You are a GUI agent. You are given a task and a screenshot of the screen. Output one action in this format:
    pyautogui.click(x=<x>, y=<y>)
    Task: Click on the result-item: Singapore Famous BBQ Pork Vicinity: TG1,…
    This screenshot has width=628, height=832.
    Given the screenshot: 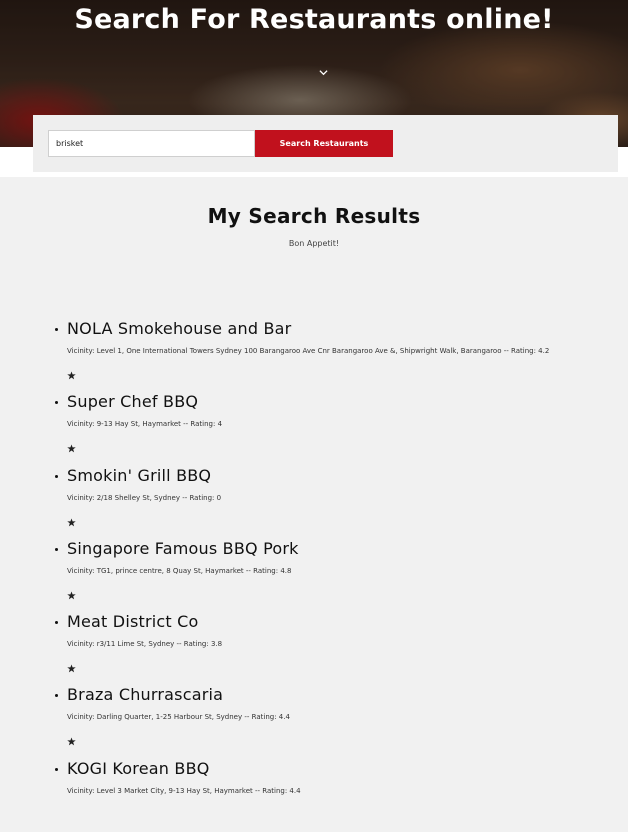 What is the action you would take?
    pyautogui.click(x=314, y=575)
    